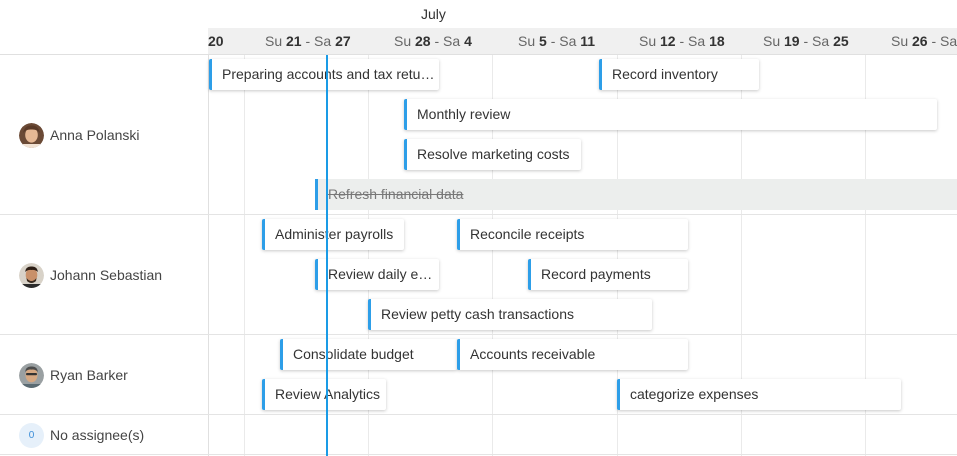 The height and width of the screenshot is (456, 957). What do you see at coordinates (670, 114) in the screenshot?
I see `task-bar: Monthly review` at bounding box center [670, 114].